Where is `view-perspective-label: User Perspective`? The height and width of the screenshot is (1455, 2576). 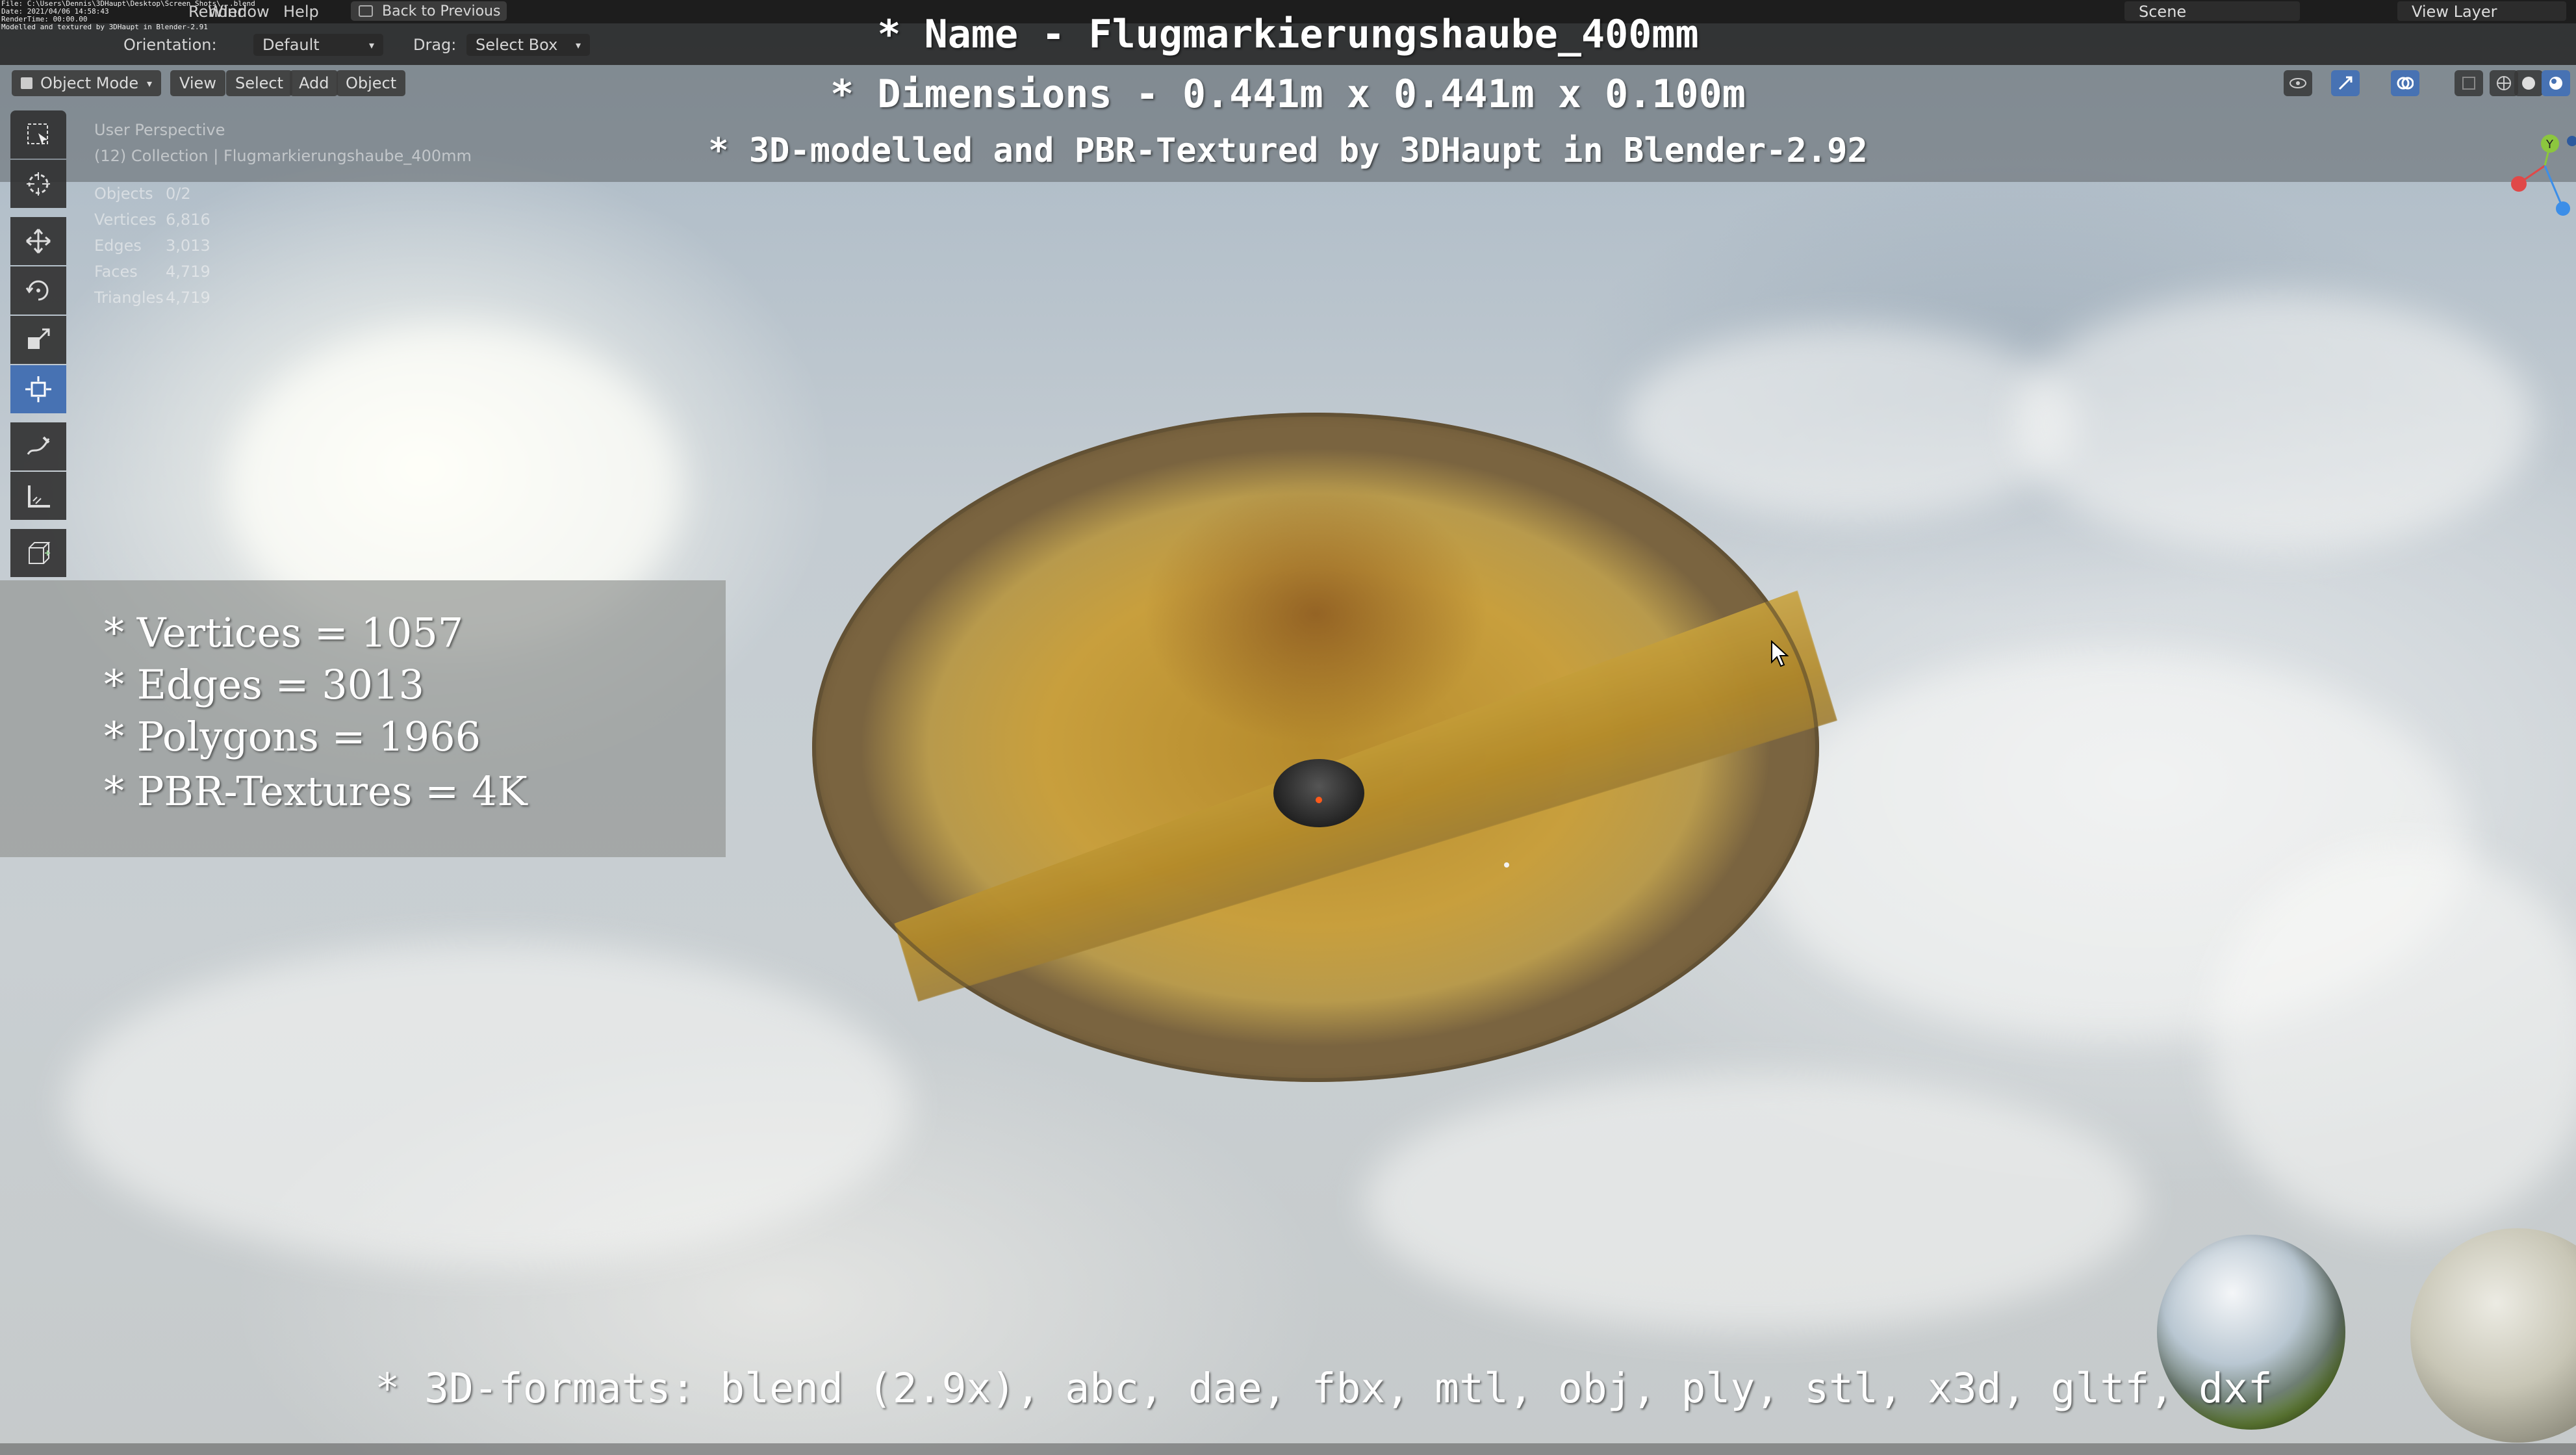 view-perspective-label: User Perspective is located at coordinates (159, 130).